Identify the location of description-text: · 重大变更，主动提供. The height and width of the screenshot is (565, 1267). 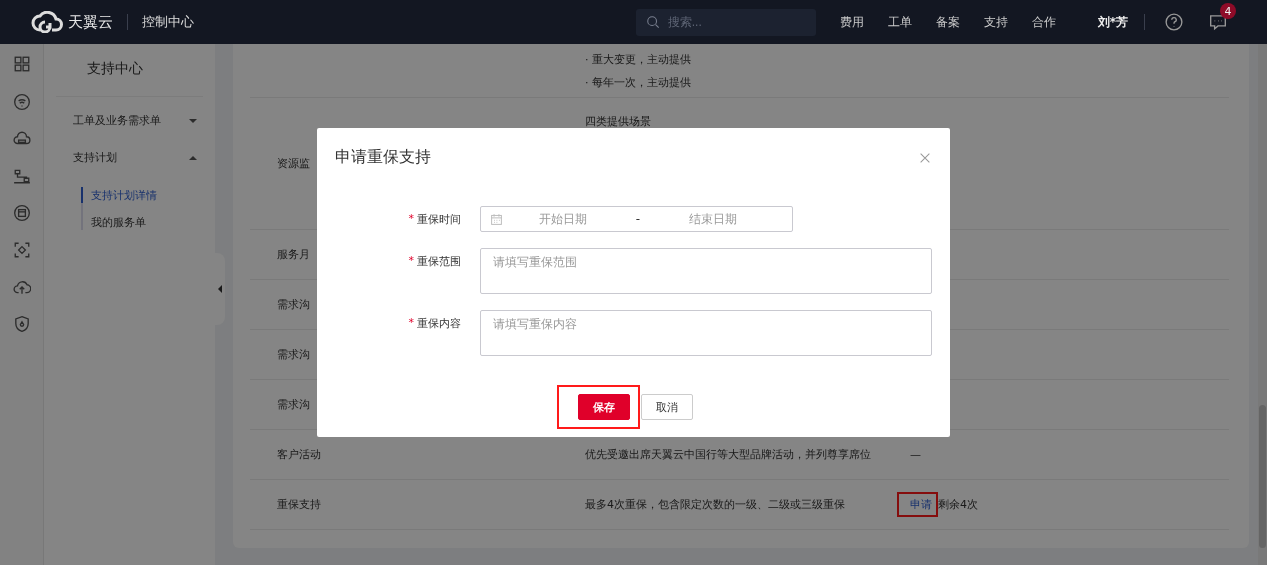
(638, 59).